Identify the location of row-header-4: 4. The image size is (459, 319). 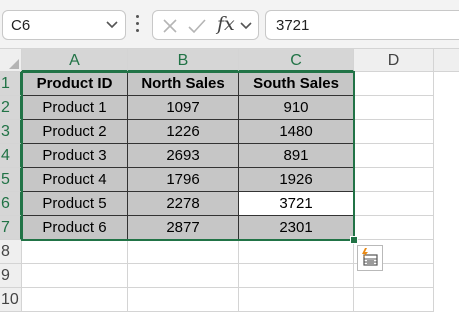
(11, 156).